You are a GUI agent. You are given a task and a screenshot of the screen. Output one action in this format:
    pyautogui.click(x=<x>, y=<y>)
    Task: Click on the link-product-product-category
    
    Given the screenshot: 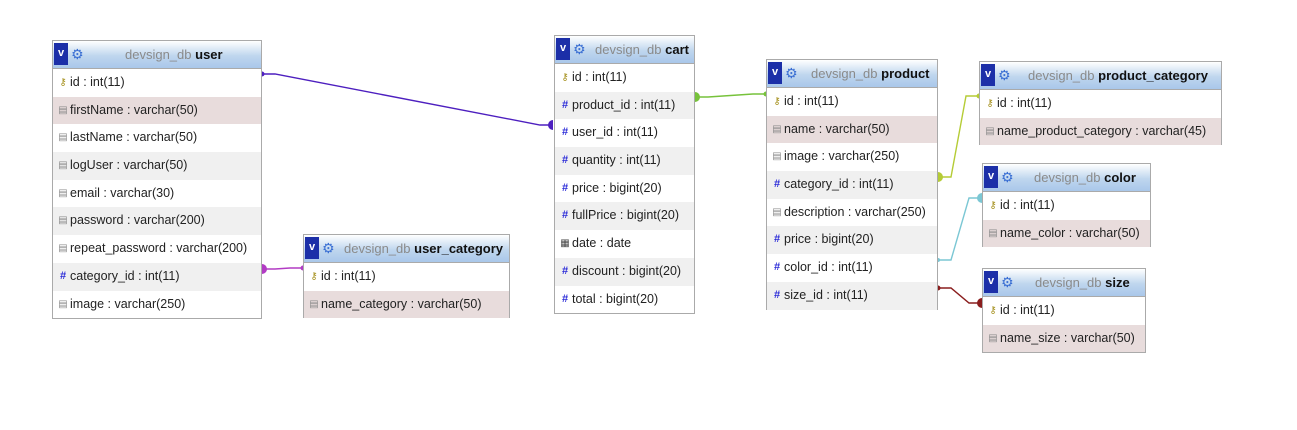 What is the action you would take?
    pyautogui.click(x=958, y=136)
    